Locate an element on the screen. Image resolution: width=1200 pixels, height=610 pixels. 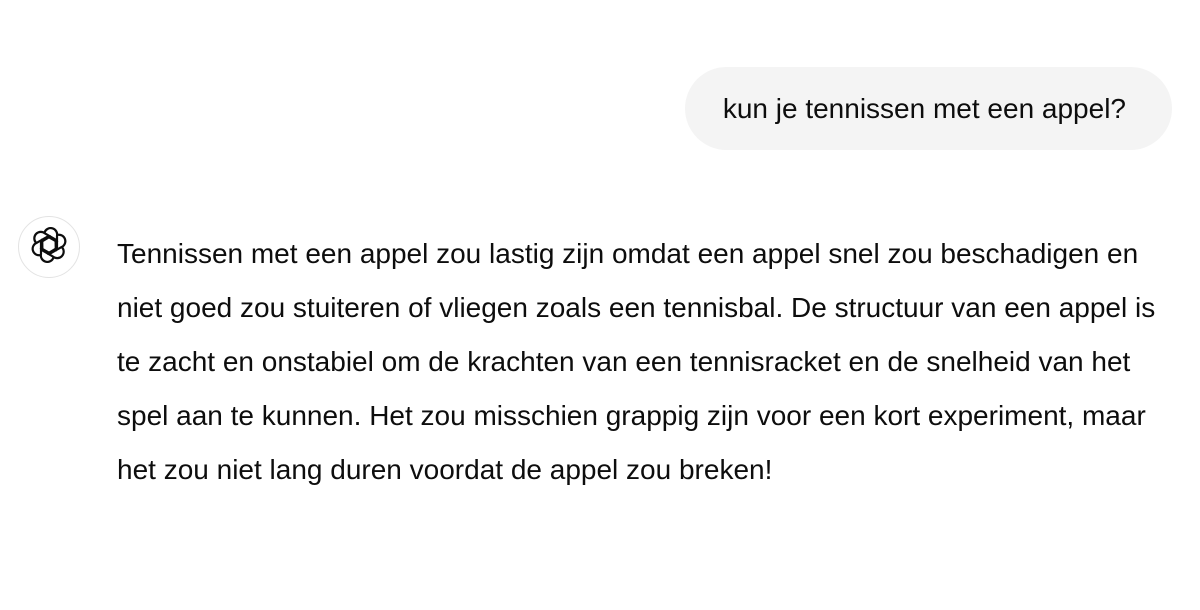
user-message-bubble: kun je tennissen met een appel? is located at coordinates (928, 108).